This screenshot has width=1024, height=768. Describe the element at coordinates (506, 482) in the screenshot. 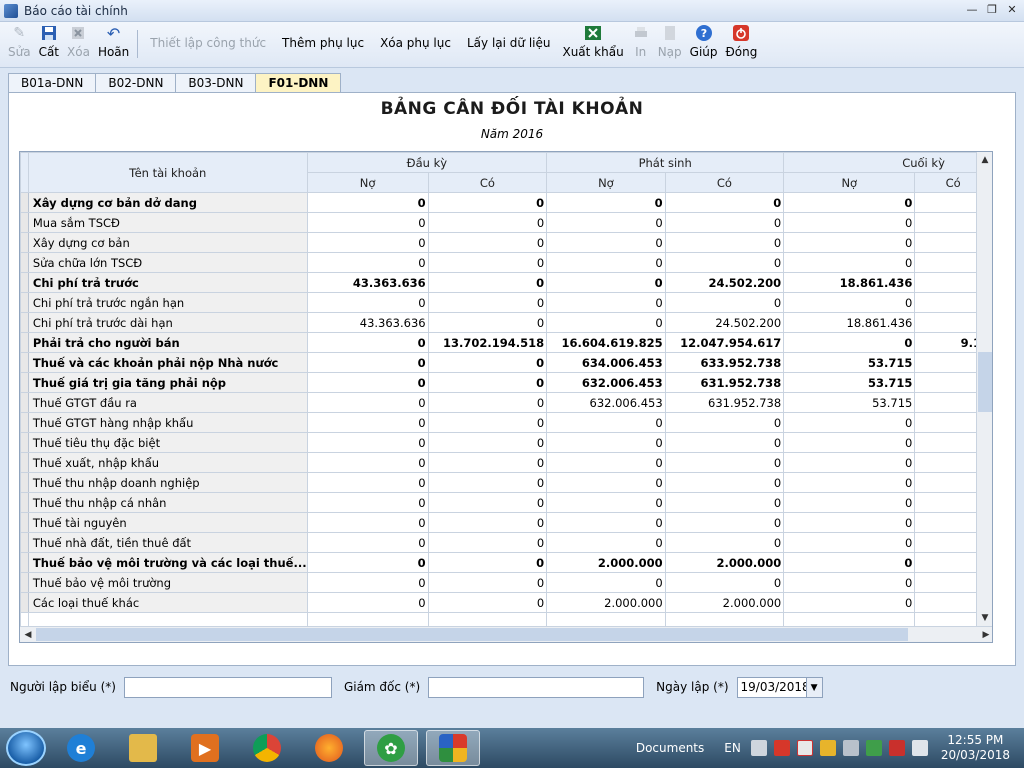

I see `table-row: Thuế thu nhập doanh nghiệp 0 0 0 0 0` at that location.